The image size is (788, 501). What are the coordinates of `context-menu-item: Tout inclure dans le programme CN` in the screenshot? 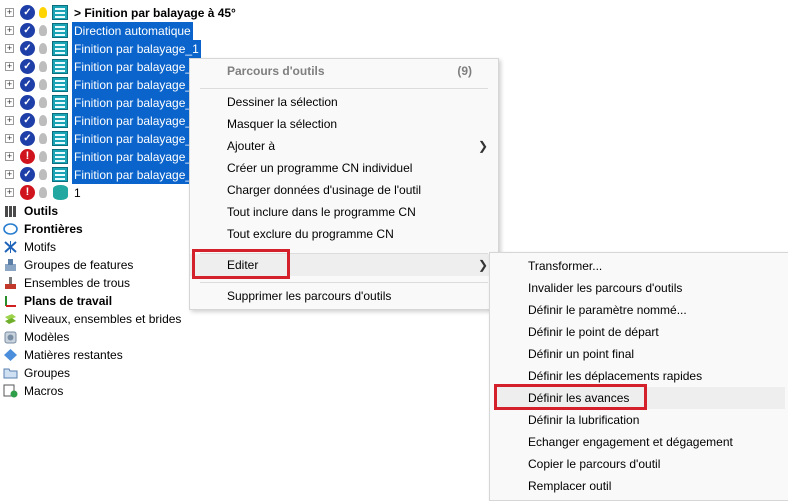 It's located at (344, 212).